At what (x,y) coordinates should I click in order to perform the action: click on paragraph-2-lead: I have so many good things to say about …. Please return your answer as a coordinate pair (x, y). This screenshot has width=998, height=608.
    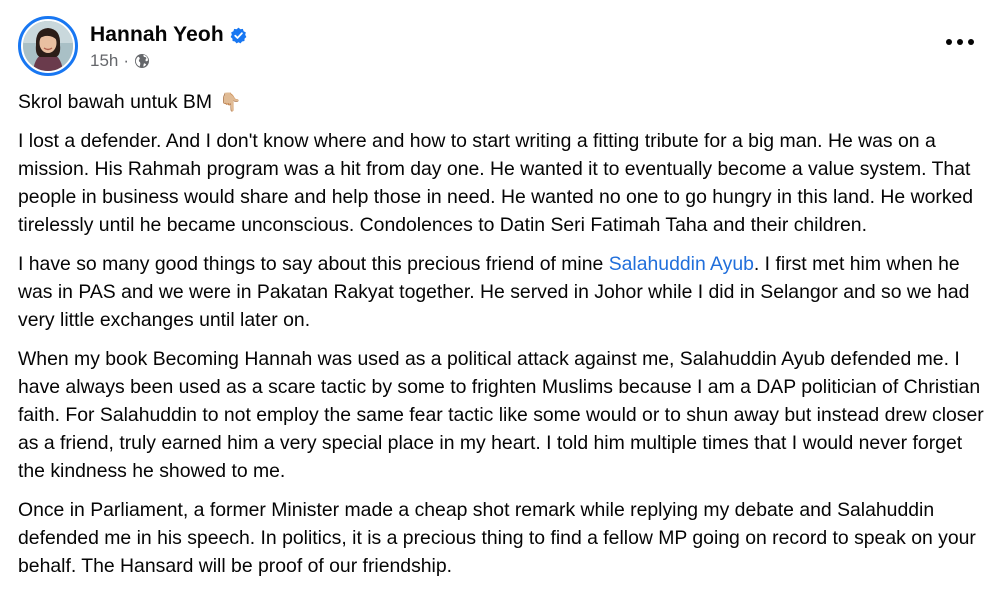
    Looking at the image, I should click on (313, 264).